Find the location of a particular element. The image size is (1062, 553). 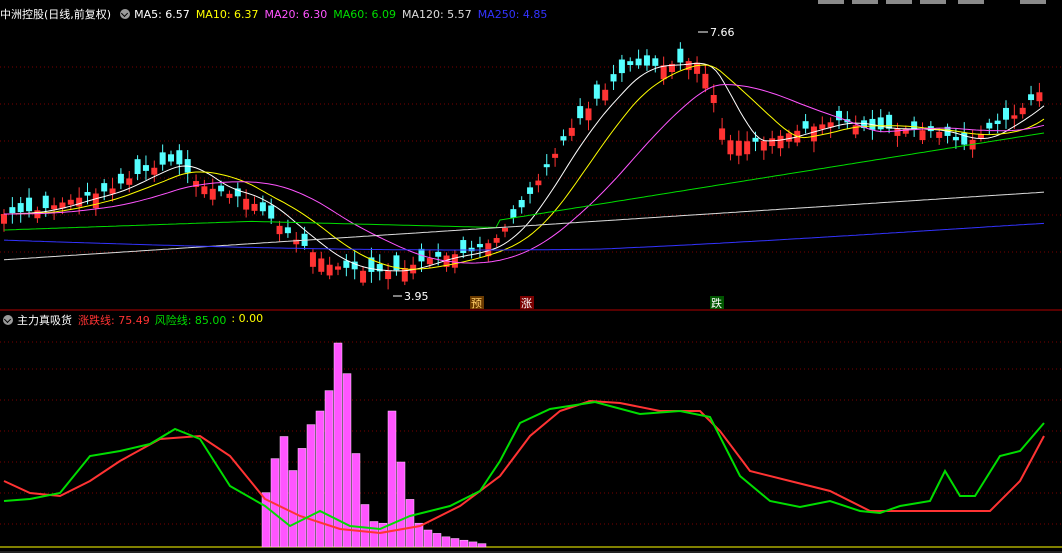

signal-label: 涨 is located at coordinates (526, 303).